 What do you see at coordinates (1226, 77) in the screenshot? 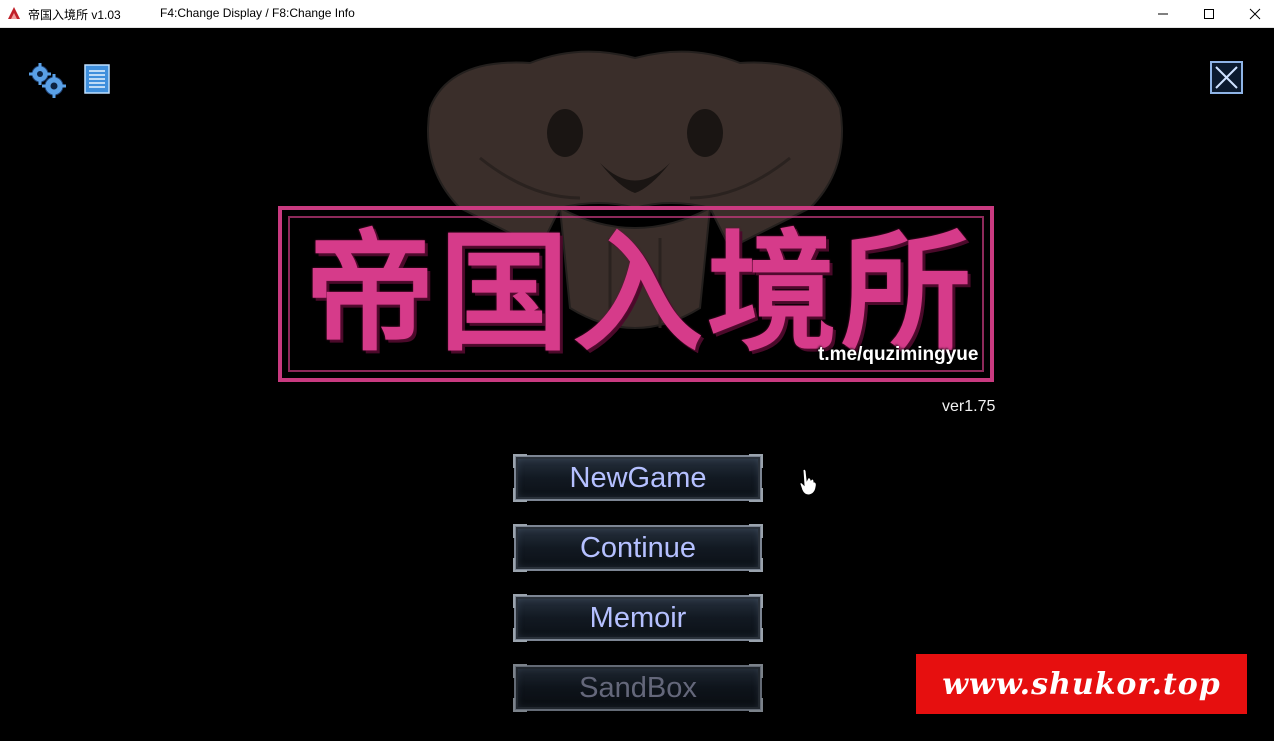
I see `exit-icon` at bounding box center [1226, 77].